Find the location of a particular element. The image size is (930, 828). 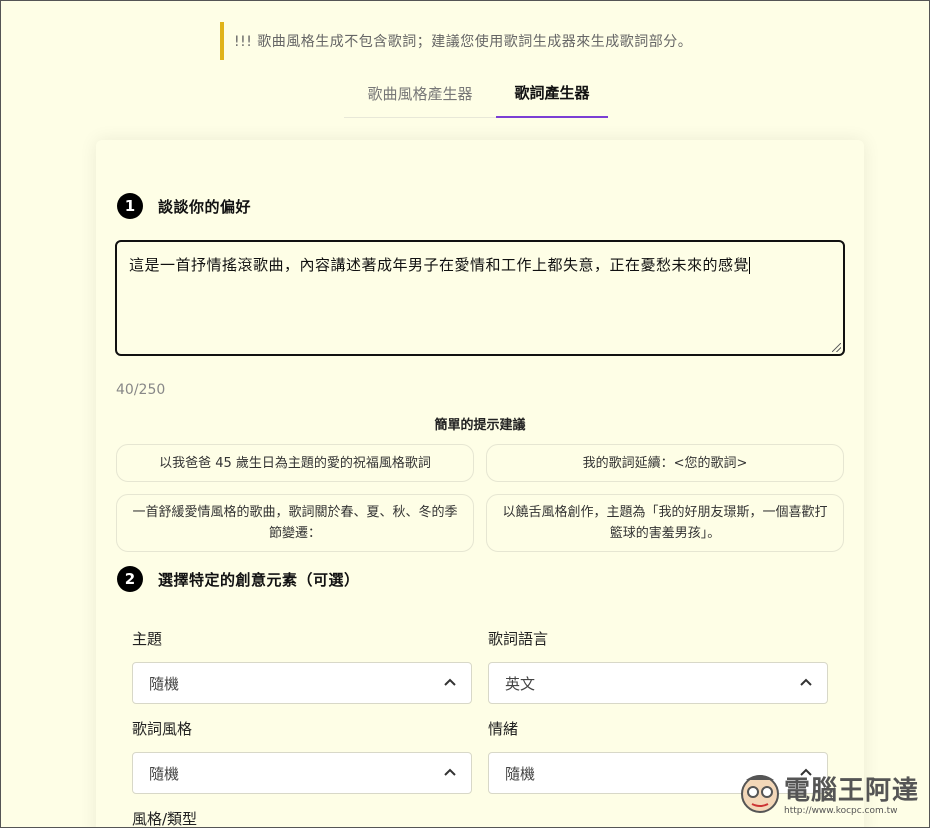

generator-tabs: 歌曲風格產生器 歌詞產生器 is located at coordinates (476, 93).